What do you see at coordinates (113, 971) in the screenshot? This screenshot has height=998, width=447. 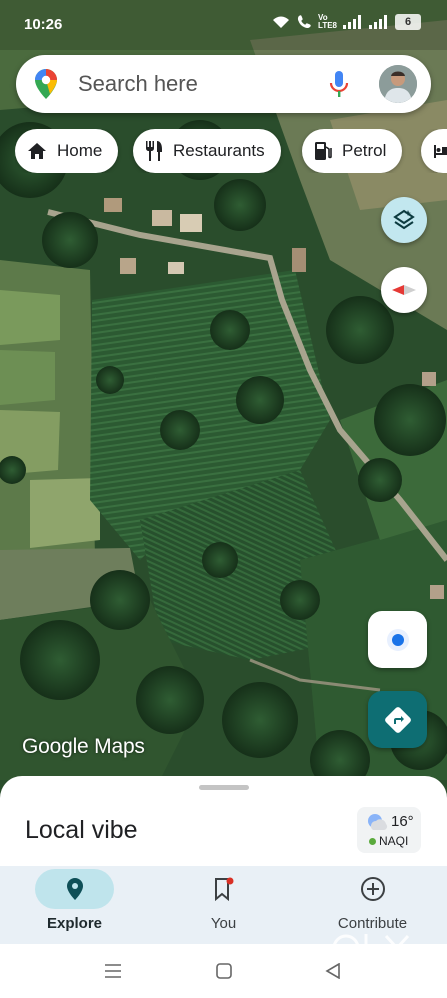 I see `recents-icon` at bounding box center [113, 971].